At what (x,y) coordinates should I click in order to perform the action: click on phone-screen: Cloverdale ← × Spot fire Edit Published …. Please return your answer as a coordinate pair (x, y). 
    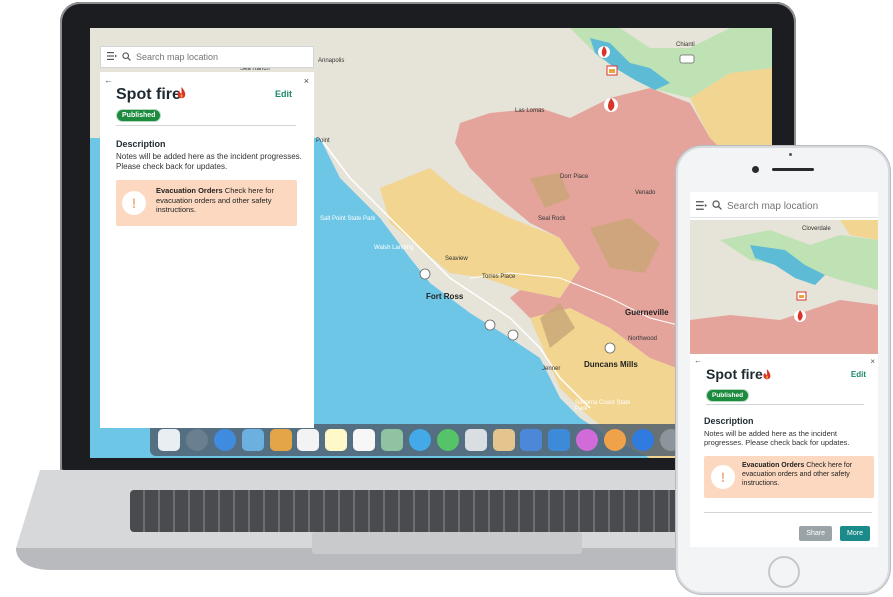
    Looking at the image, I should click on (784, 369).